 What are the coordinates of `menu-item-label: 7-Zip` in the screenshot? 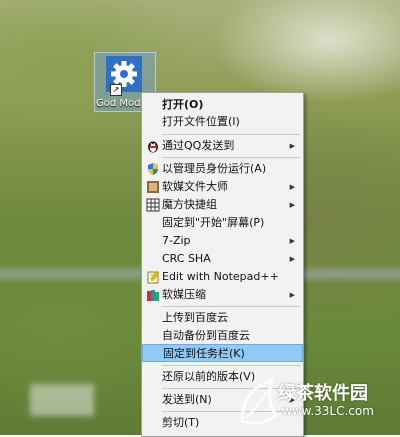 It's located at (176, 240).